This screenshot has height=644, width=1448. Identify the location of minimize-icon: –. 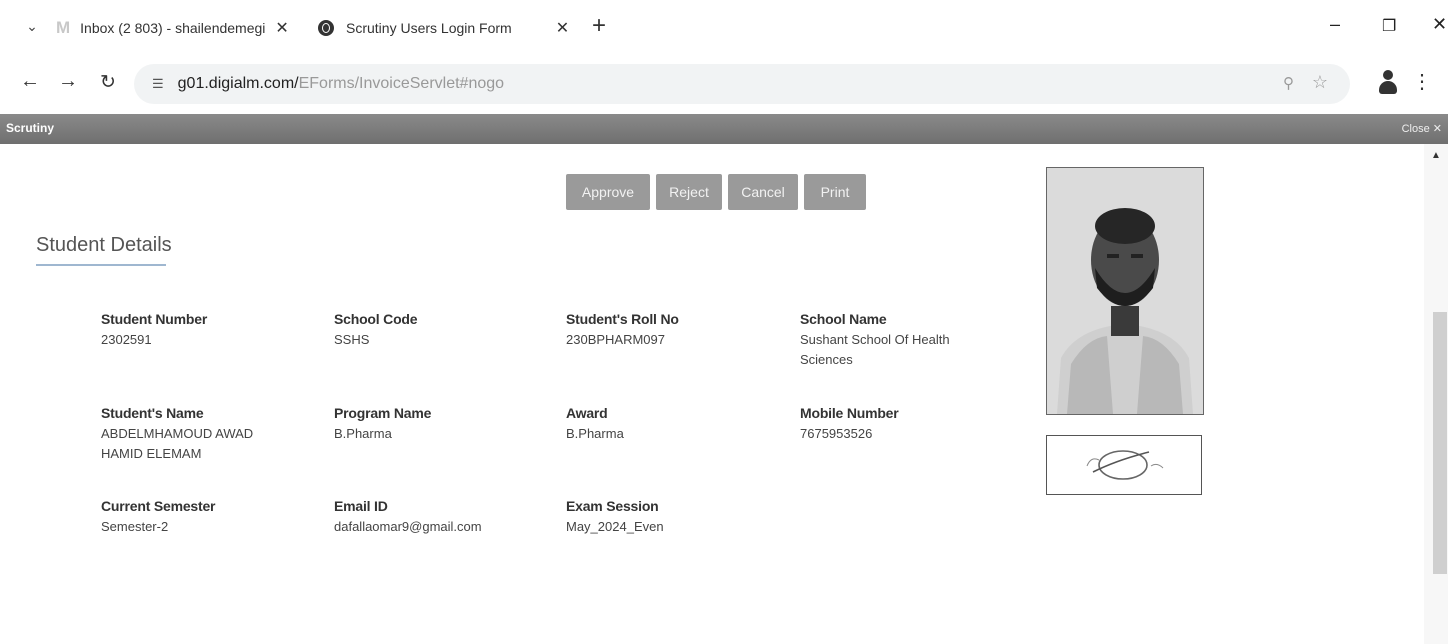
(1335, 24).